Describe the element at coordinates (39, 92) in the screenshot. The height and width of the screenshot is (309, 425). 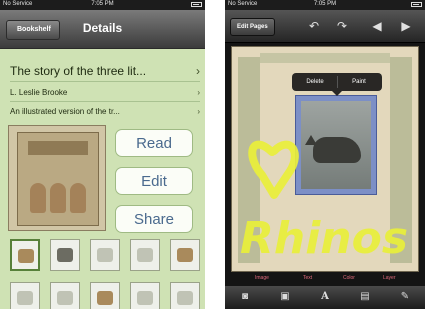
I see `book-author: L. Leslie Brooke` at that location.